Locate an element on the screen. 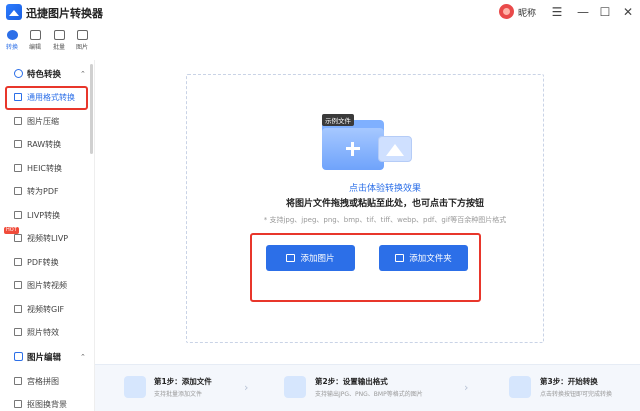  effects-icon is located at coordinates (18, 332).